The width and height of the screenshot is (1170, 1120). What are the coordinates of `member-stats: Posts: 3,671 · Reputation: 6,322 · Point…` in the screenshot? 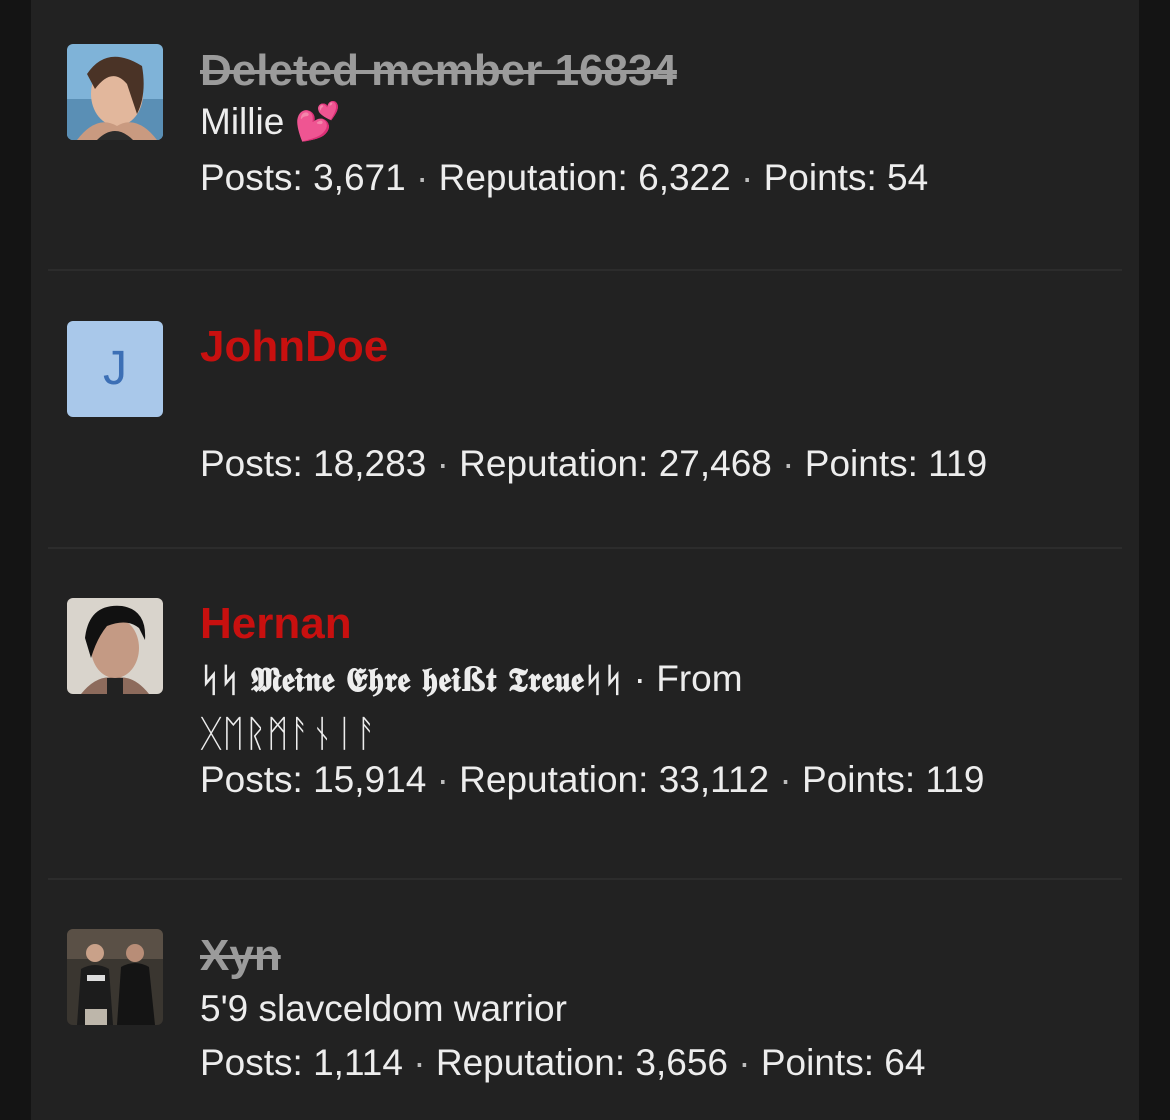 It's located at (564, 178).